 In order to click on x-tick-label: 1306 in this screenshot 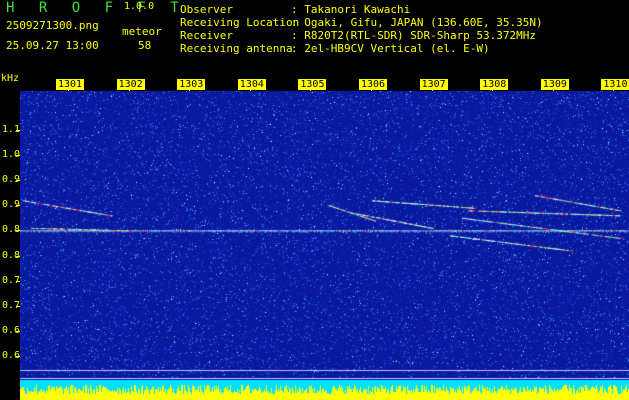, I will do `click(373, 84)`.